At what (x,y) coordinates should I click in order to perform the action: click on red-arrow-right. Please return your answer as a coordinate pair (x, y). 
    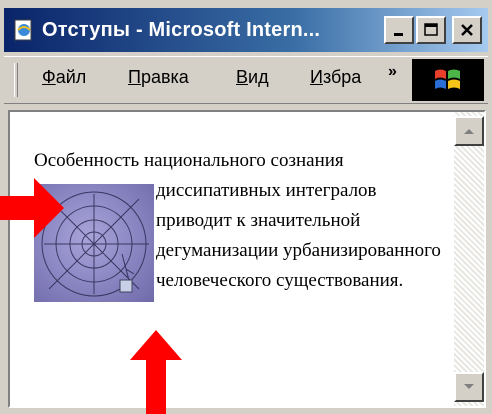
    Looking at the image, I should click on (32, 208).